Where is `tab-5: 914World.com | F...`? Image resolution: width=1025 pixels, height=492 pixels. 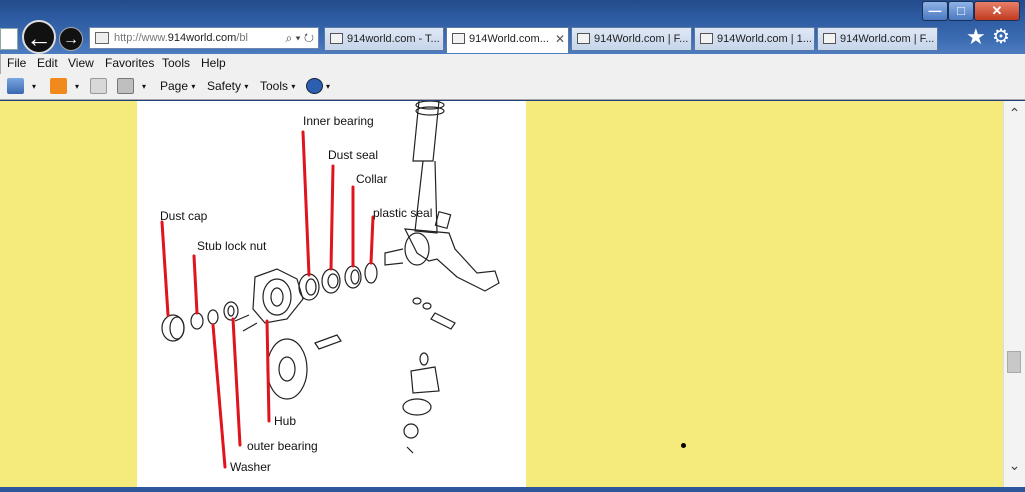
tab-5: 914World.com | F... is located at coordinates (877, 39).